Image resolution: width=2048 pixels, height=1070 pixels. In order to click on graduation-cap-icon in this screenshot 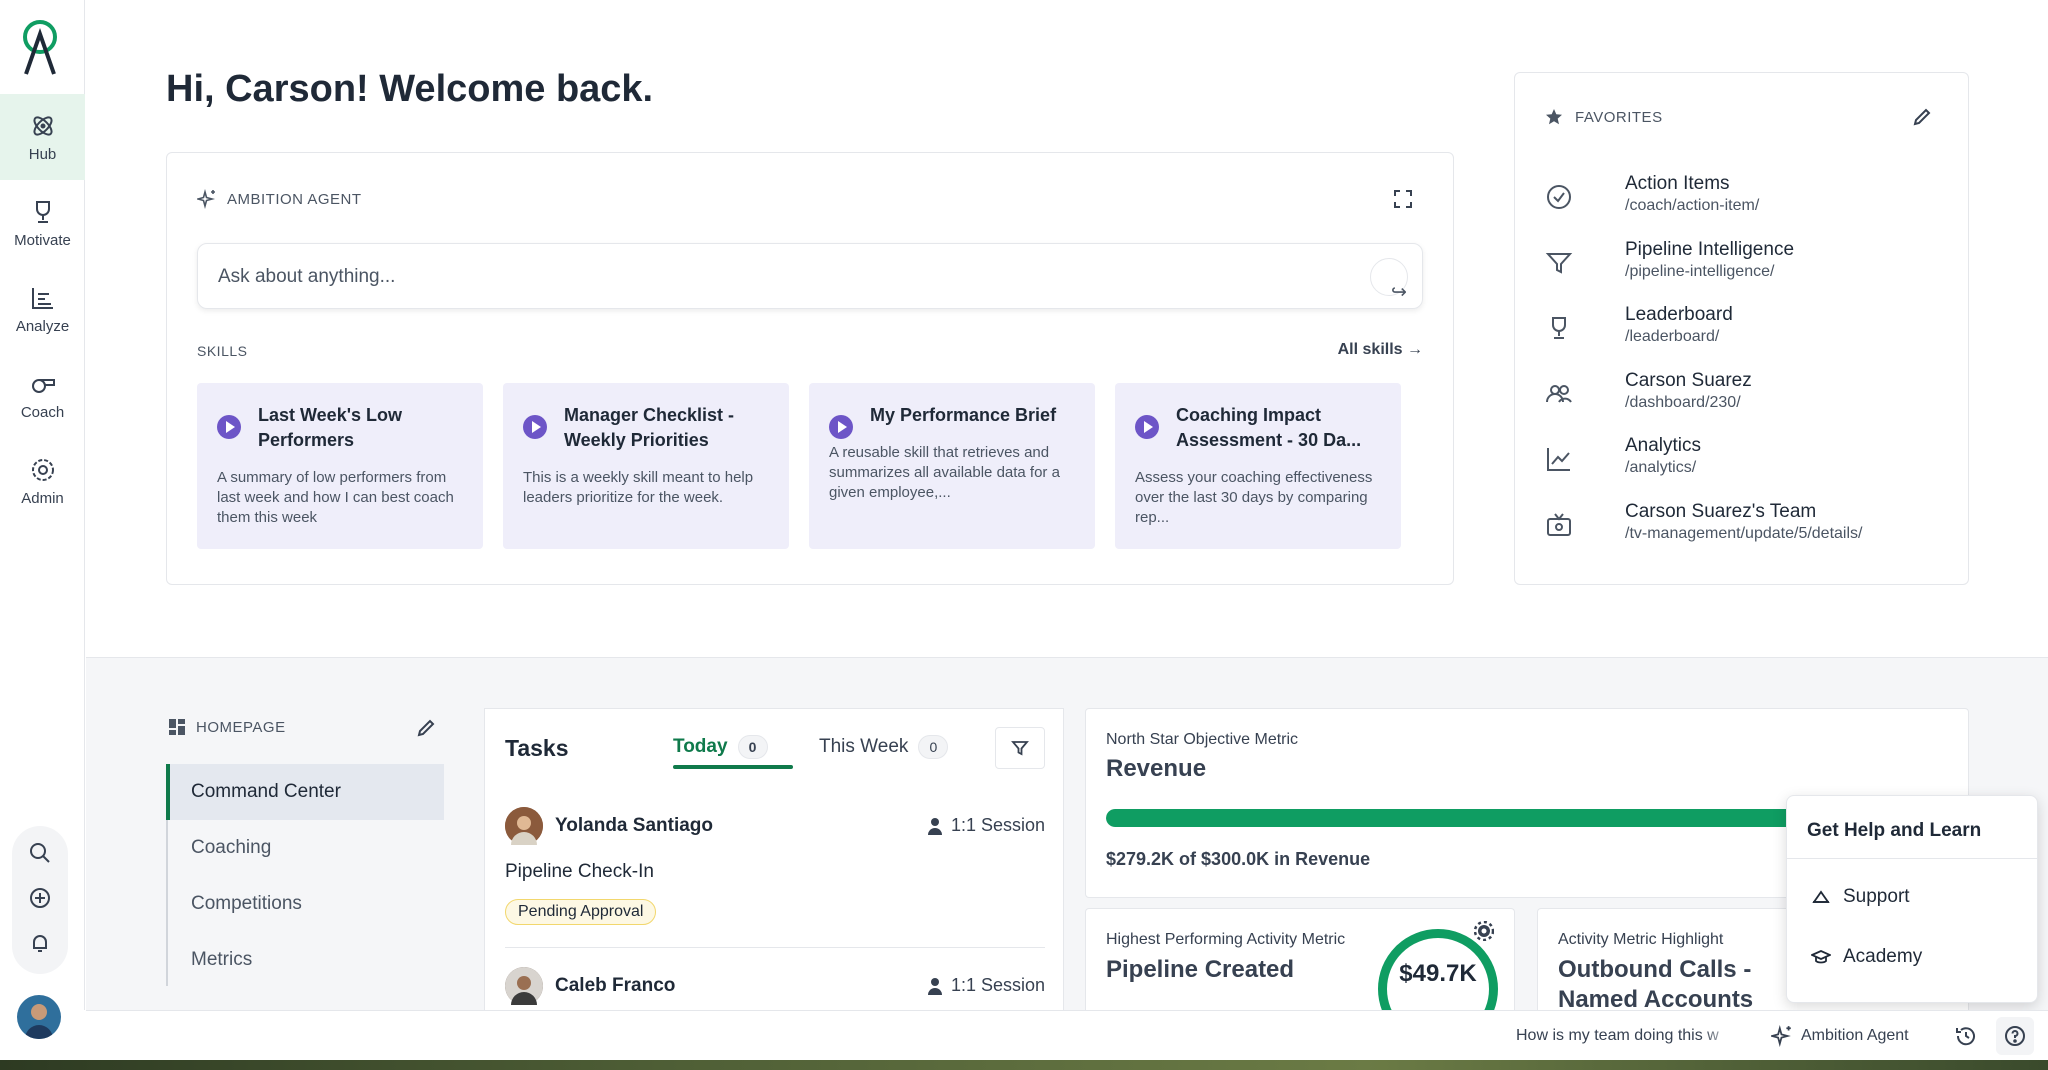, I will do `click(1821, 957)`.